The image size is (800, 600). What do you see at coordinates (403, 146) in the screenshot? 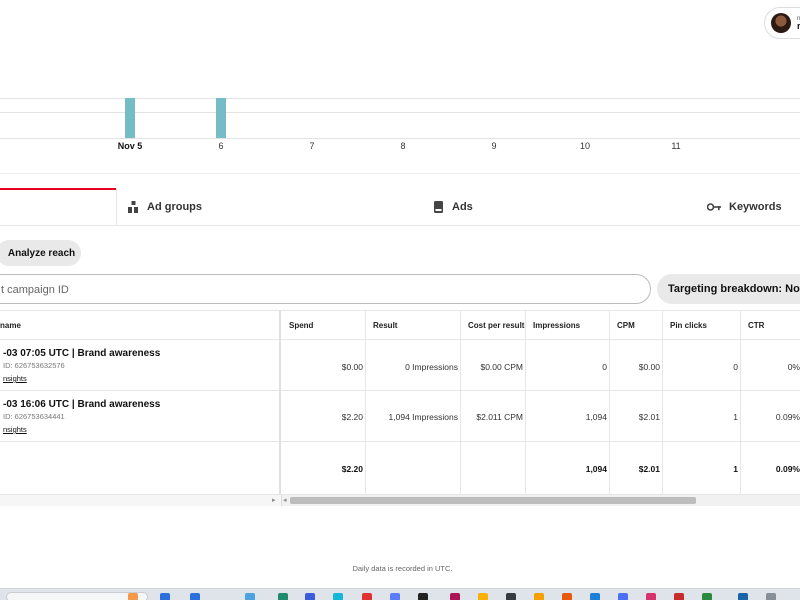
I see `x-tick-label: 8` at bounding box center [403, 146].